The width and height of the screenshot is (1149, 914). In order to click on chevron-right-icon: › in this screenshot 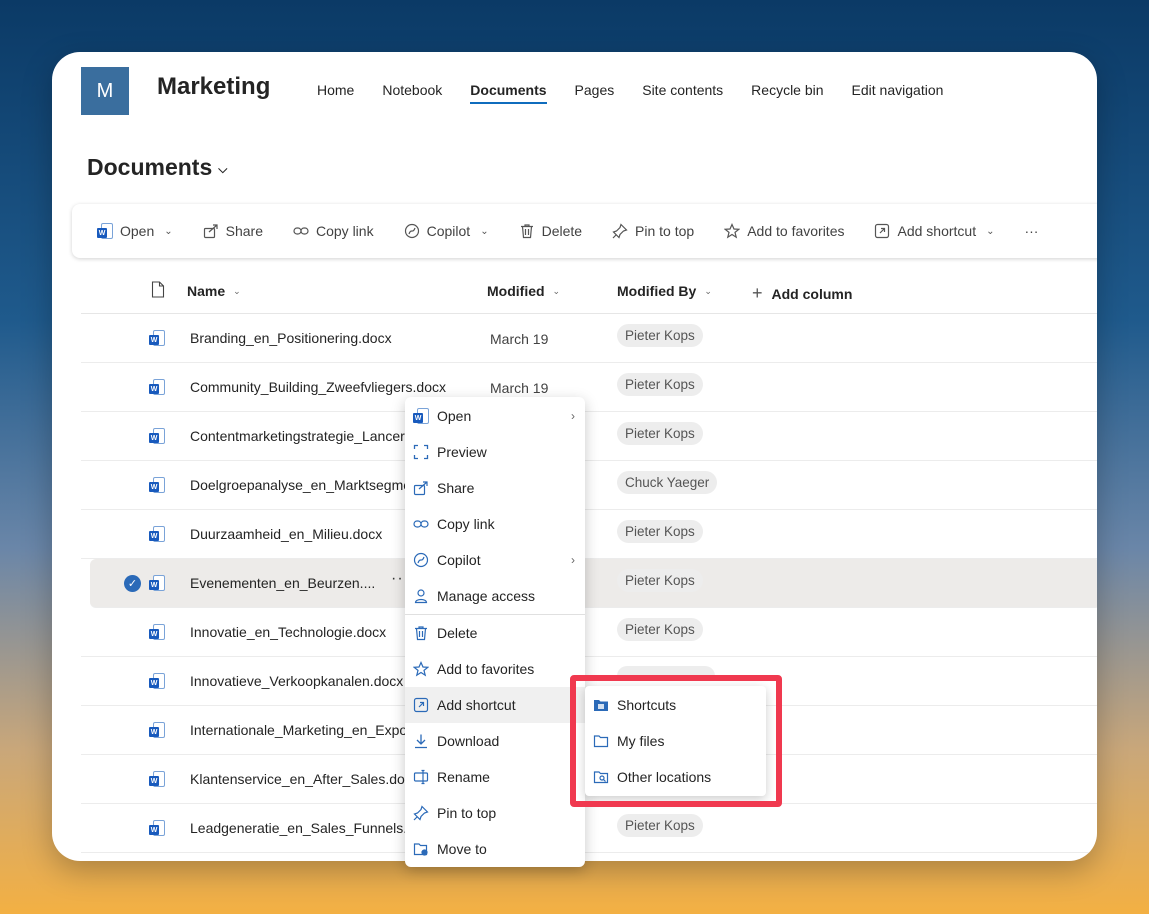, I will do `click(573, 416)`.